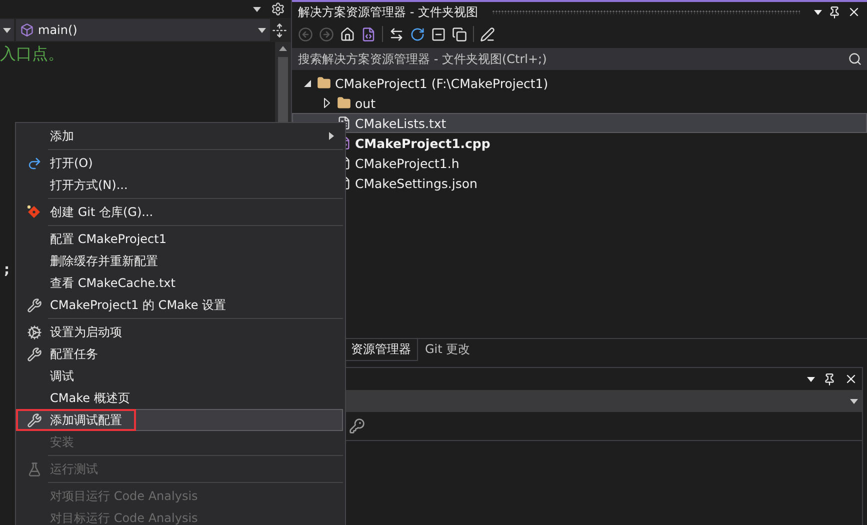  What do you see at coordinates (113, 283) in the screenshot?
I see `menu-label: 查看 CMakeCache.txt` at bounding box center [113, 283].